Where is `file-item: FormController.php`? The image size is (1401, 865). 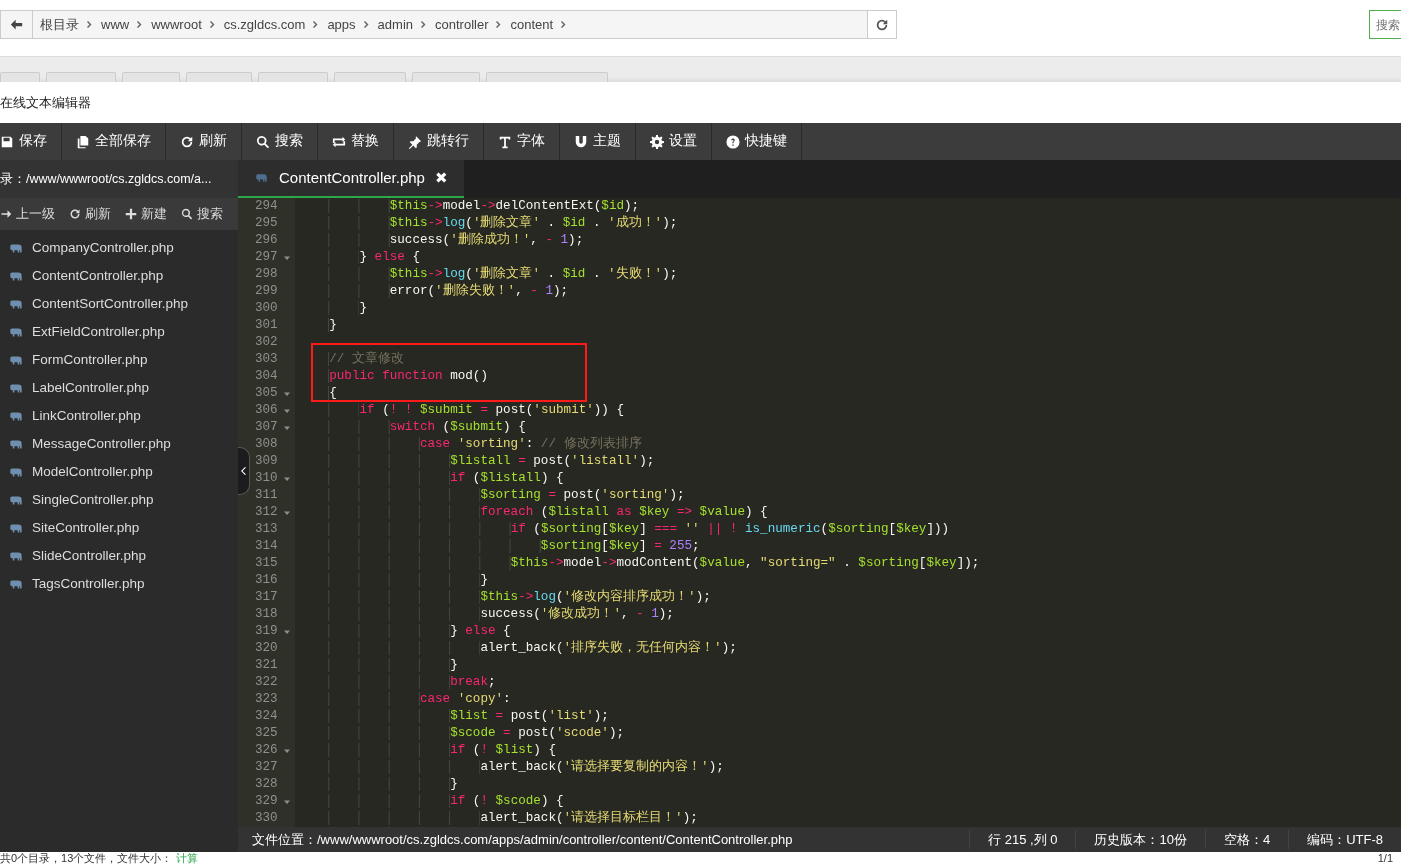 file-item: FormController.php is located at coordinates (119, 360).